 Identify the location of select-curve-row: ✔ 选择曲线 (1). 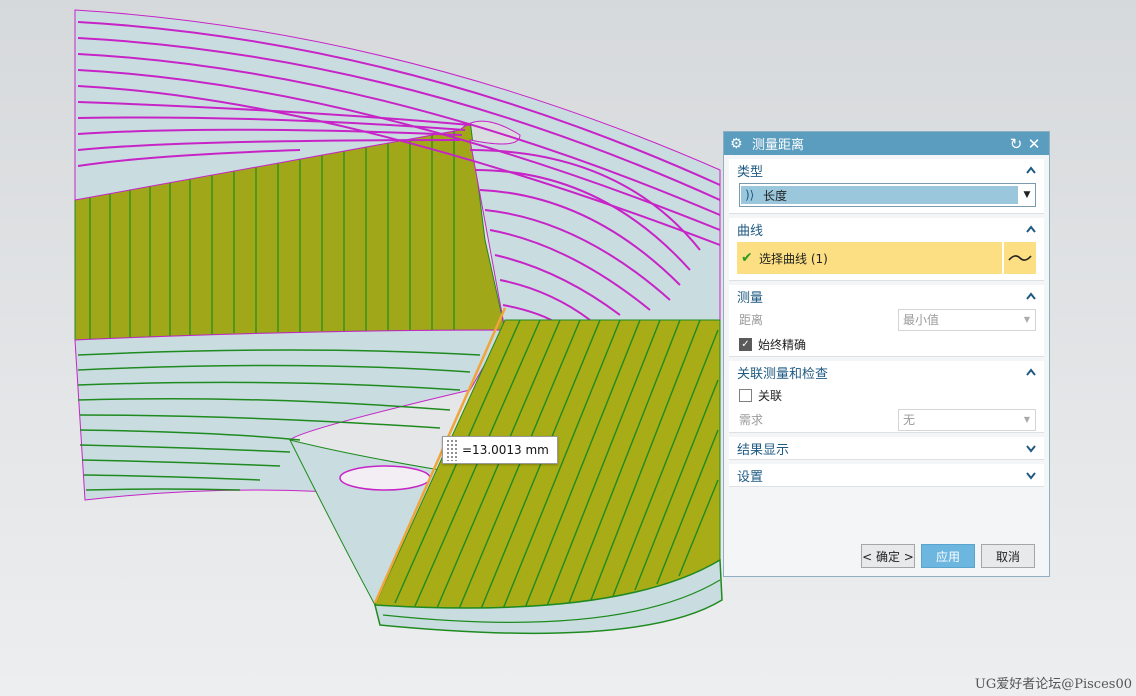
(886, 258).